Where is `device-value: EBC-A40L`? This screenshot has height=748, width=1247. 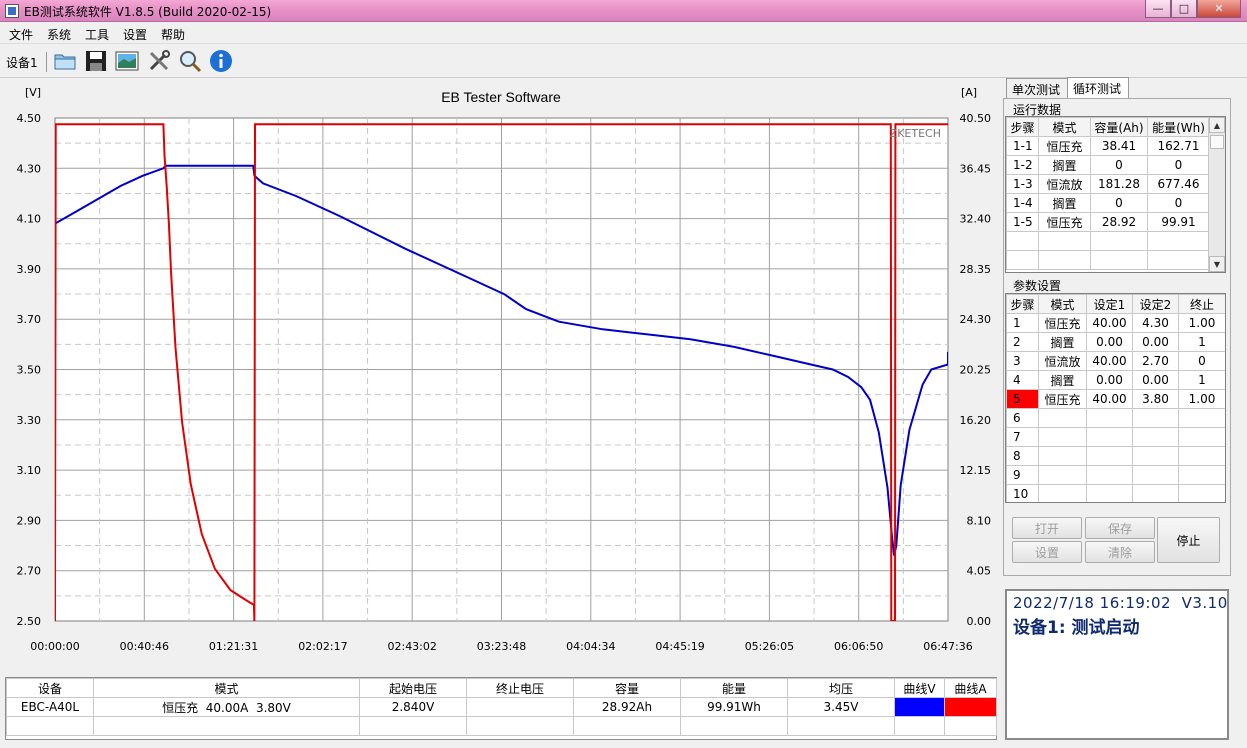
device-value: EBC-A40L is located at coordinates (50, 707).